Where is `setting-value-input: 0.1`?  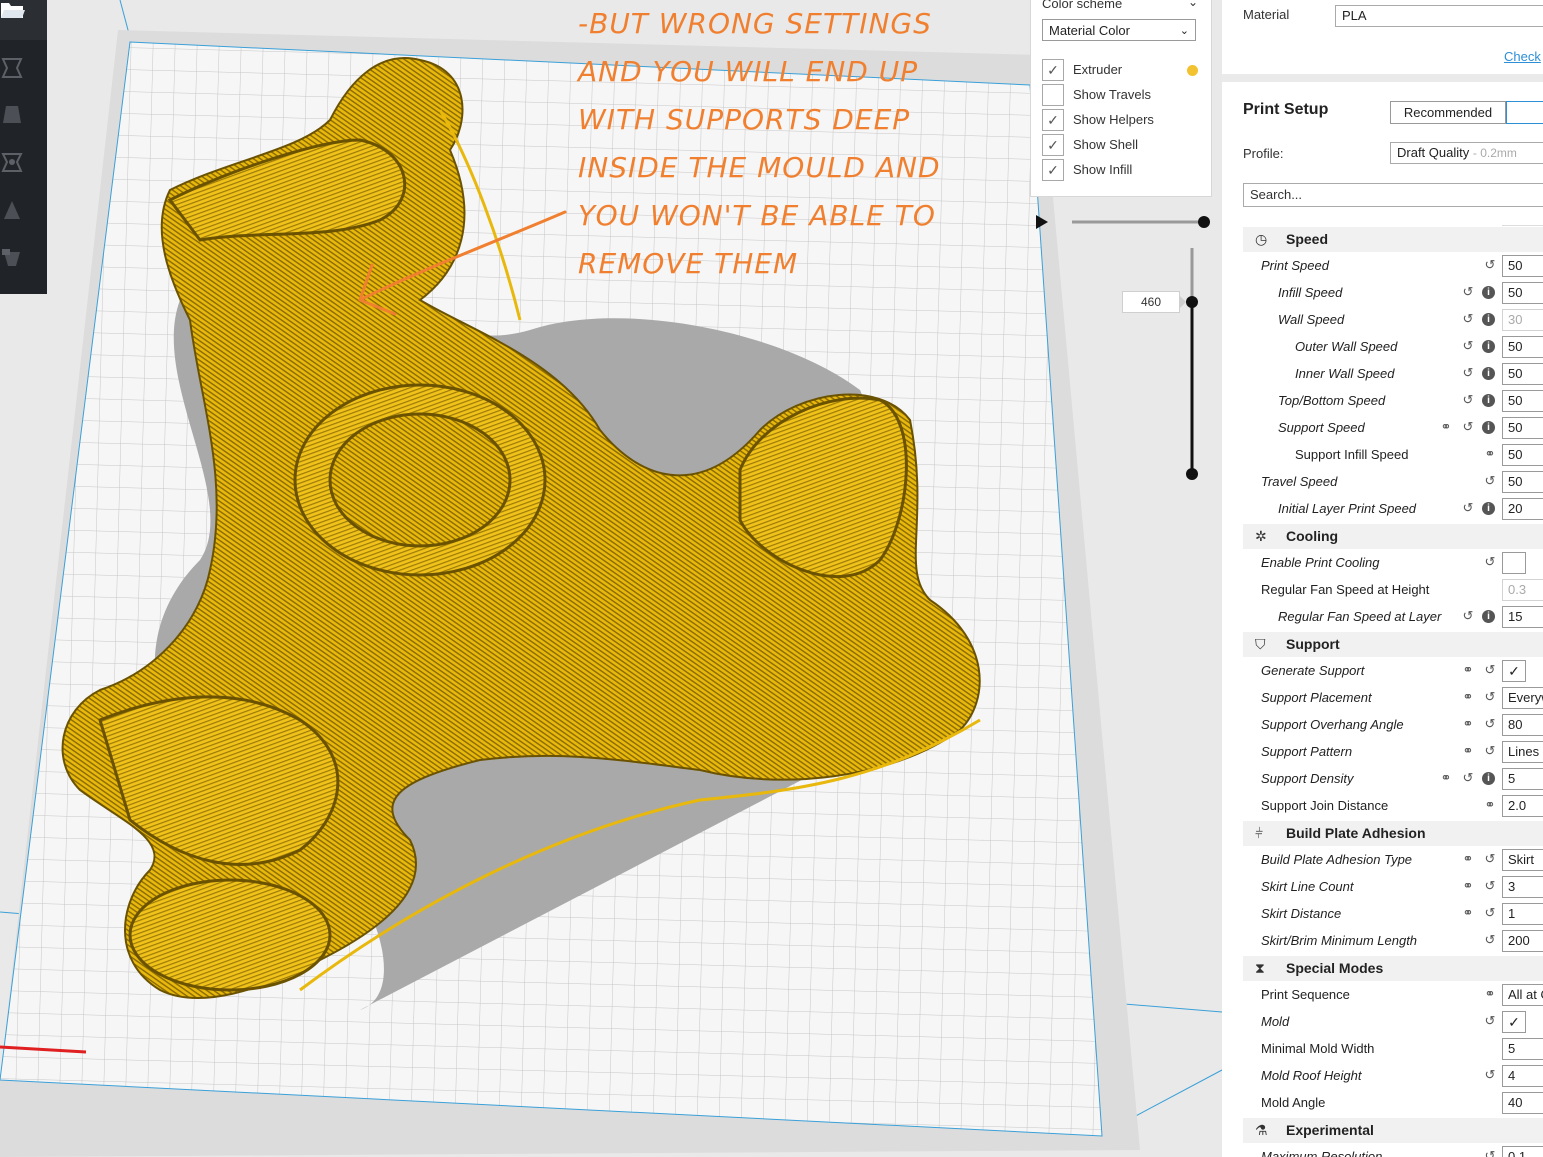 setting-value-input: 0.1 is located at coordinates (1522, 1151).